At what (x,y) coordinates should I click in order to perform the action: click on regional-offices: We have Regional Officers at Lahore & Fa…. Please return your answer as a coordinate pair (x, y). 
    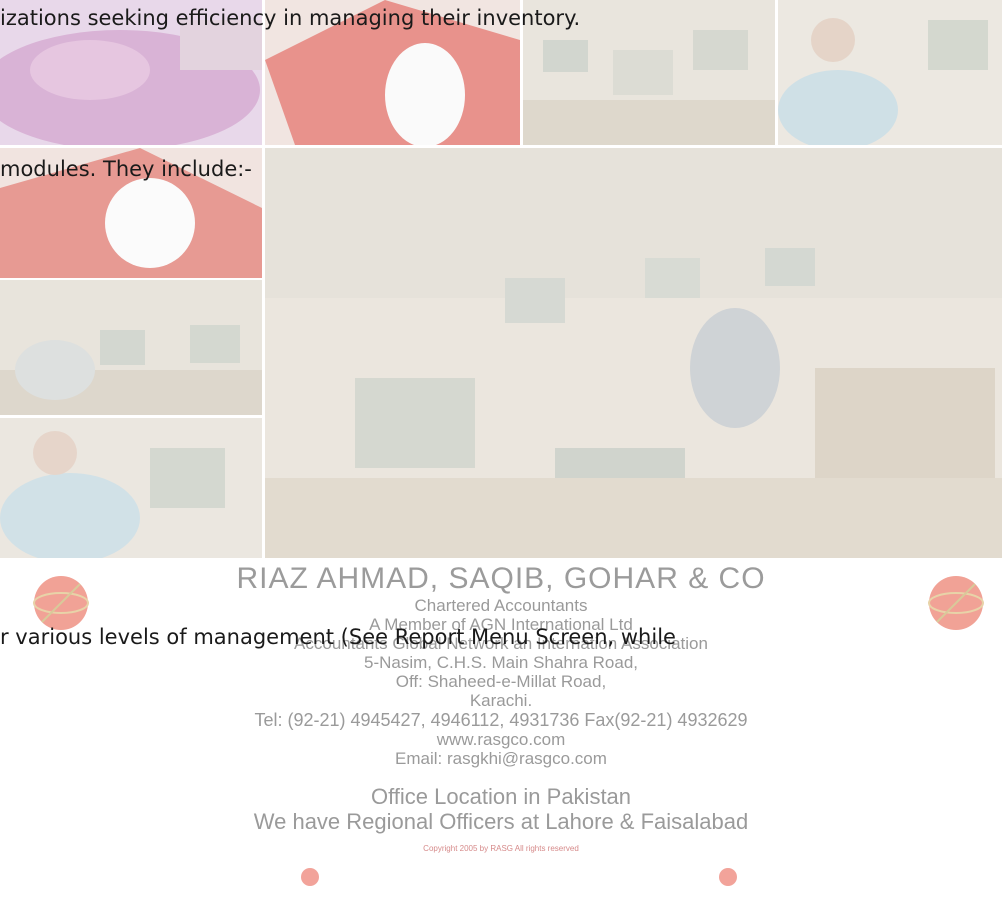
    Looking at the image, I should click on (501, 821).